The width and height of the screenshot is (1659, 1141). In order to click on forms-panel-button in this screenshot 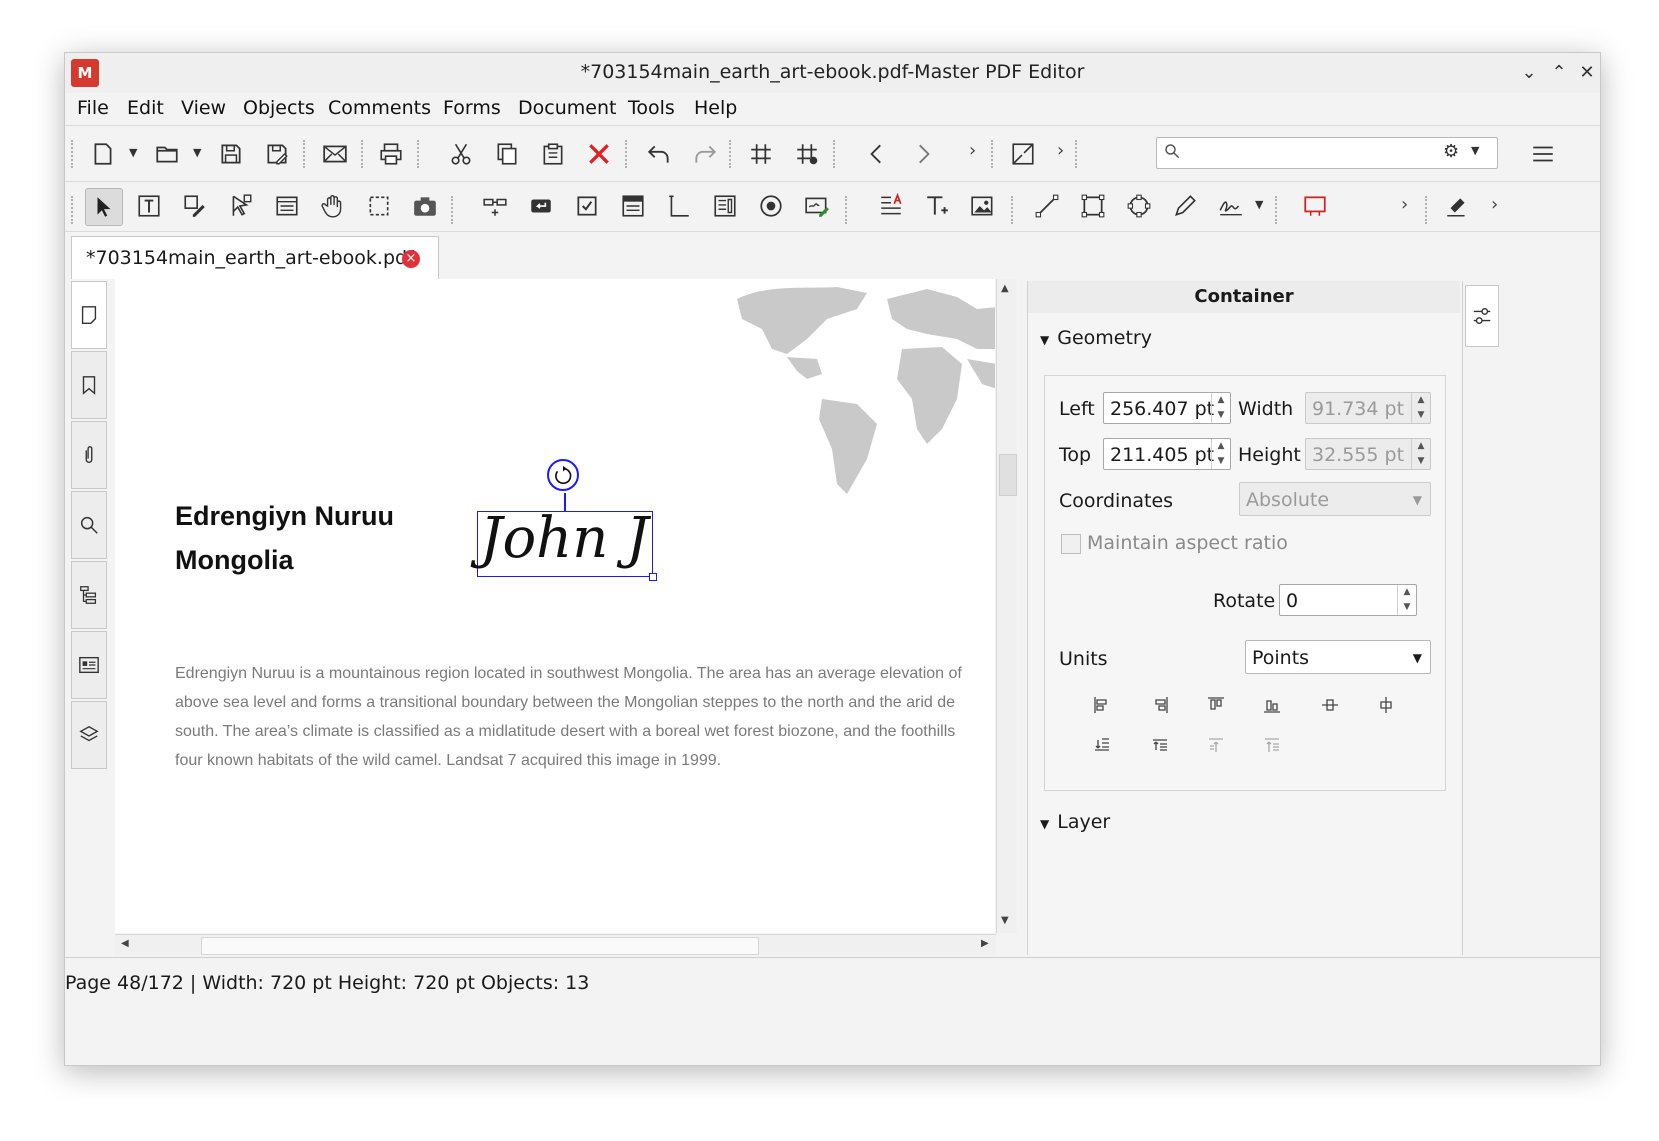, I will do `click(89, 665)`.